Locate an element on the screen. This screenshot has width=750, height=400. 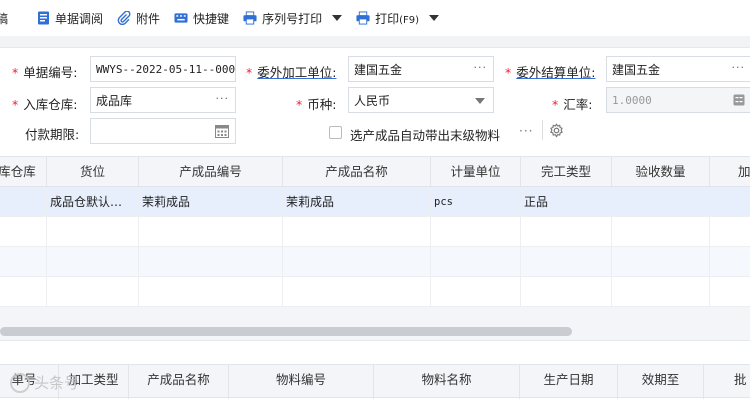
doc-lookup-button: 单据调阅 is located at coordinates (69, 18).